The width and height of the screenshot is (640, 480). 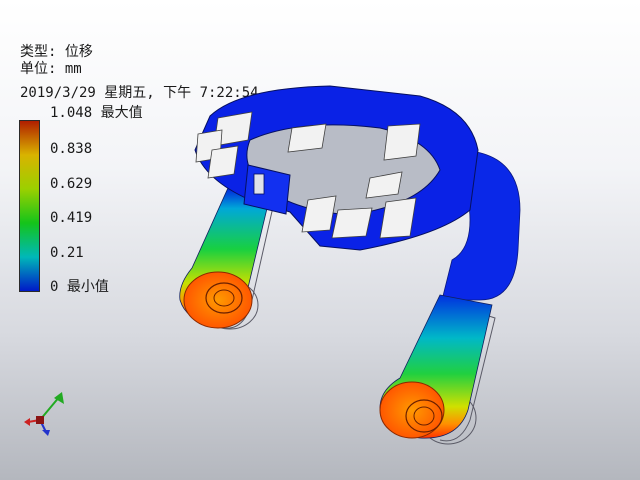 What do you see at coordinates (48, 413) in the screenshot?
I see `coordinate-triad-icon` at bounding box center [48, 413].